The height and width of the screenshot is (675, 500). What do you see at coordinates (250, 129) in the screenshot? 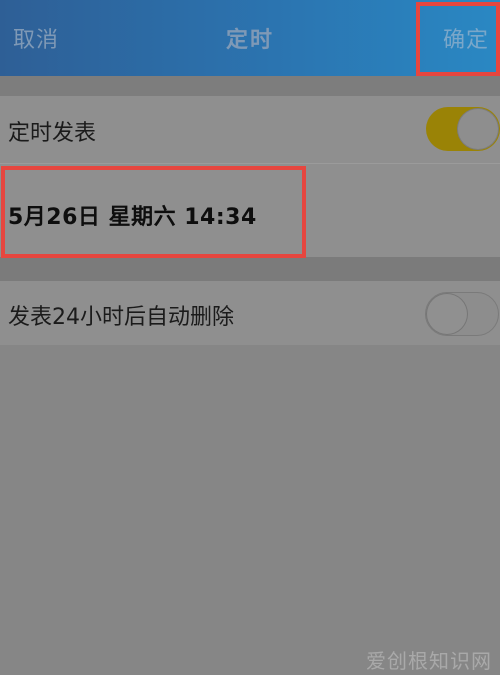
I see `scheduled-post-row: 定时发表` at bounding box center [250, 129].